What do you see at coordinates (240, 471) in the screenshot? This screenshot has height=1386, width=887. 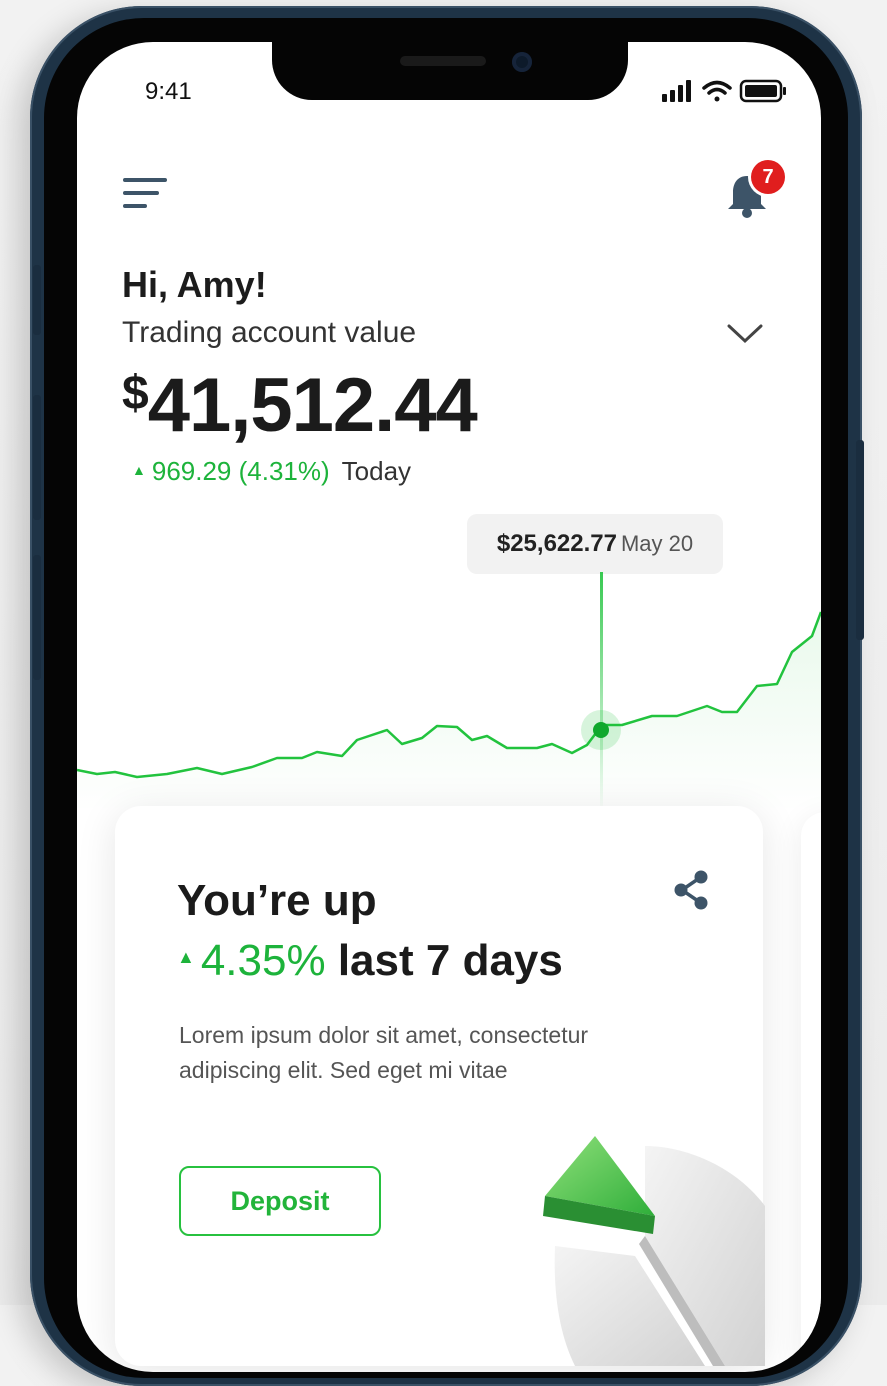 I see `daily-change-value: 969.29 (4.31%)` at bounding box center [240, 471].